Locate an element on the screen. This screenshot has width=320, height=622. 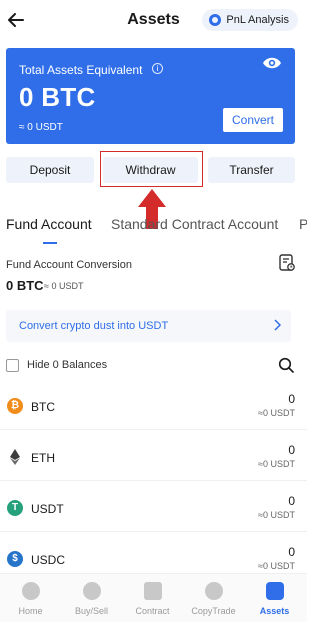
convert-dust-label: Convert crypto dust into USDT is located at coordinates (94, 326).